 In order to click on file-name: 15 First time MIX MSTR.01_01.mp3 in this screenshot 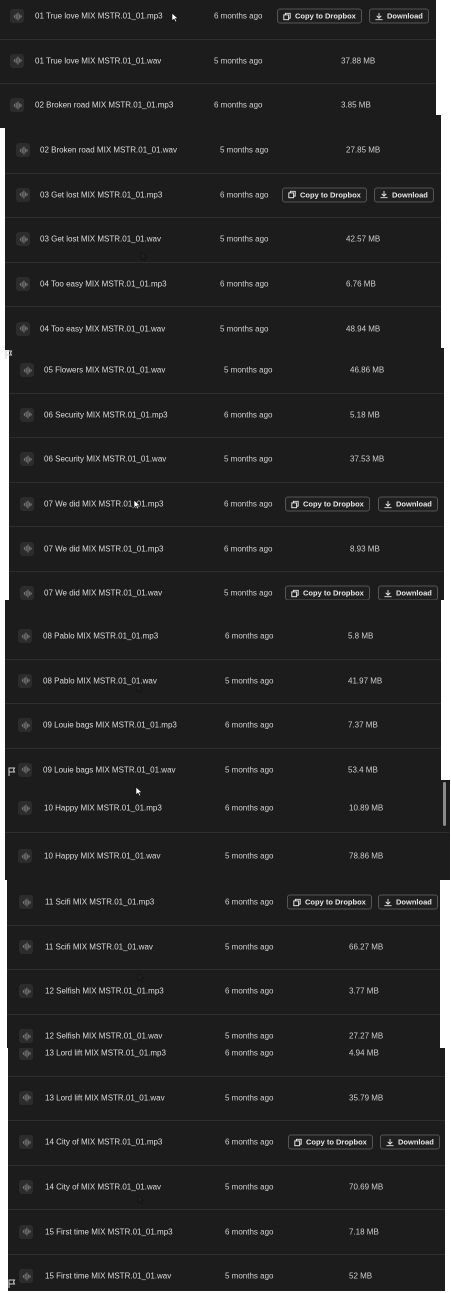, I will do `click(109, 1231)`.